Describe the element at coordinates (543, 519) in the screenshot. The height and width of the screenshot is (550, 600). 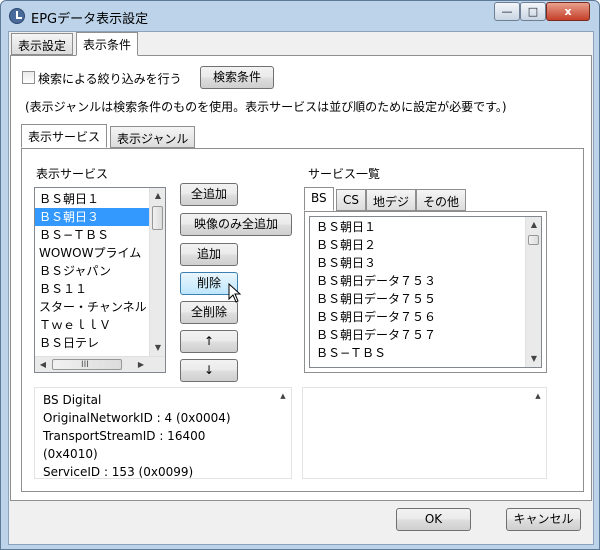
I see `cancel-button: キャンセル` at that location.